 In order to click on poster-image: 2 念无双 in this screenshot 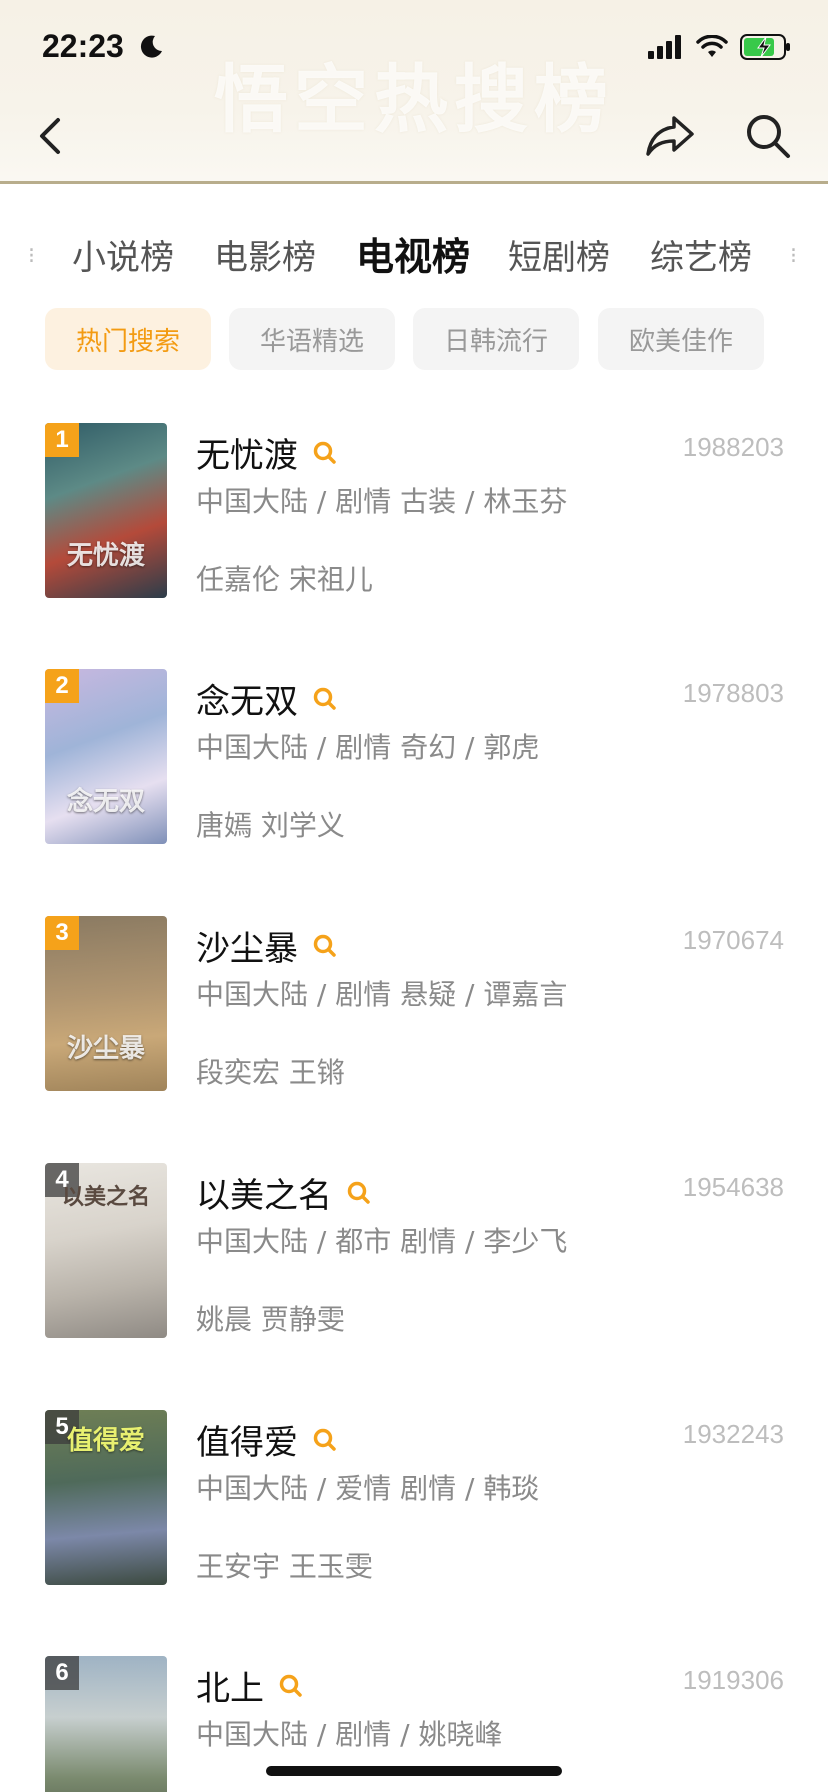, I will do `click(106, 756)`.